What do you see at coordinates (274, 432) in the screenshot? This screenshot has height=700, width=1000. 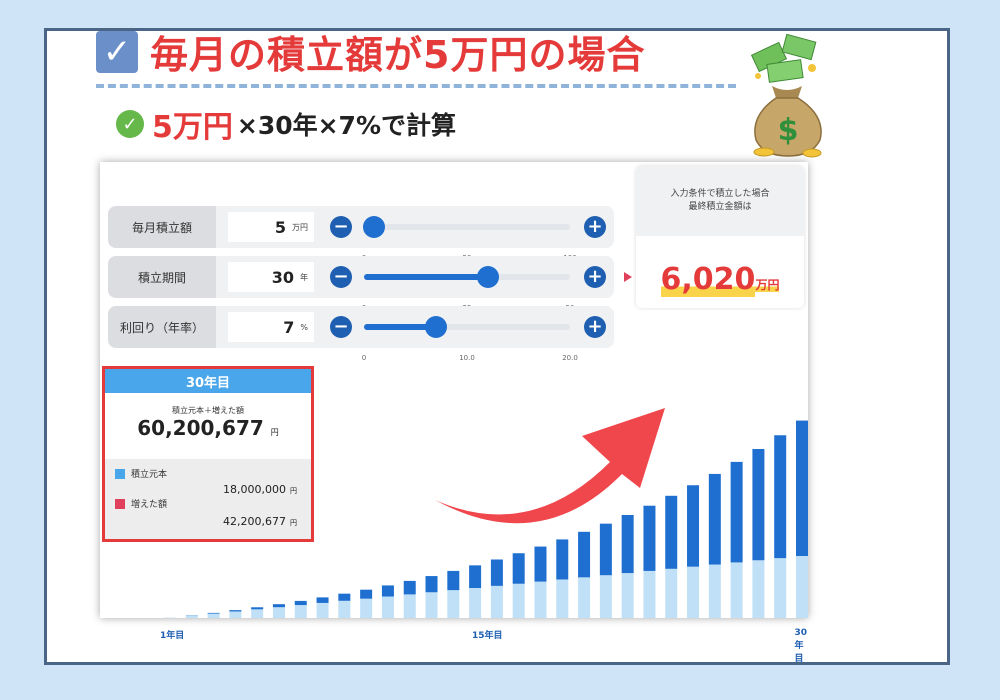 I see `total-unit: 円` at bounding box center [274, 432].